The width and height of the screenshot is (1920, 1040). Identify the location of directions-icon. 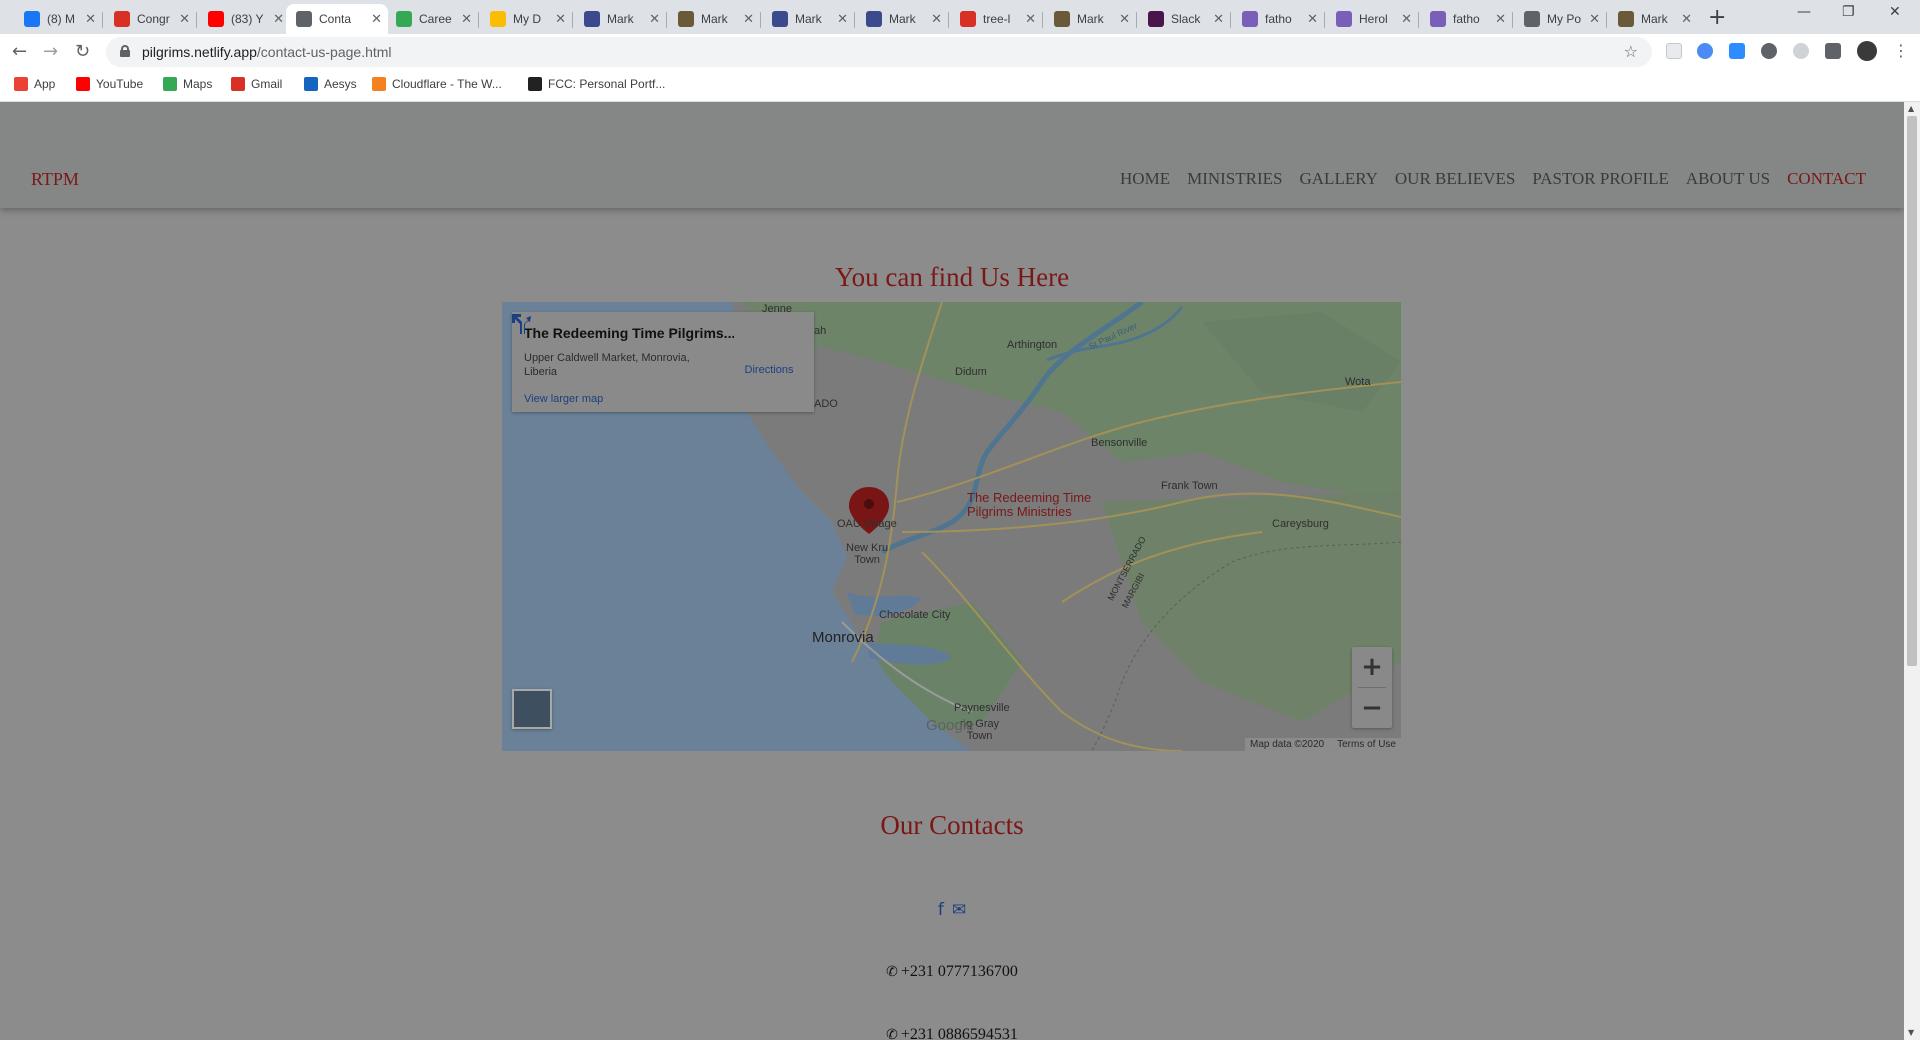
(522, 323).